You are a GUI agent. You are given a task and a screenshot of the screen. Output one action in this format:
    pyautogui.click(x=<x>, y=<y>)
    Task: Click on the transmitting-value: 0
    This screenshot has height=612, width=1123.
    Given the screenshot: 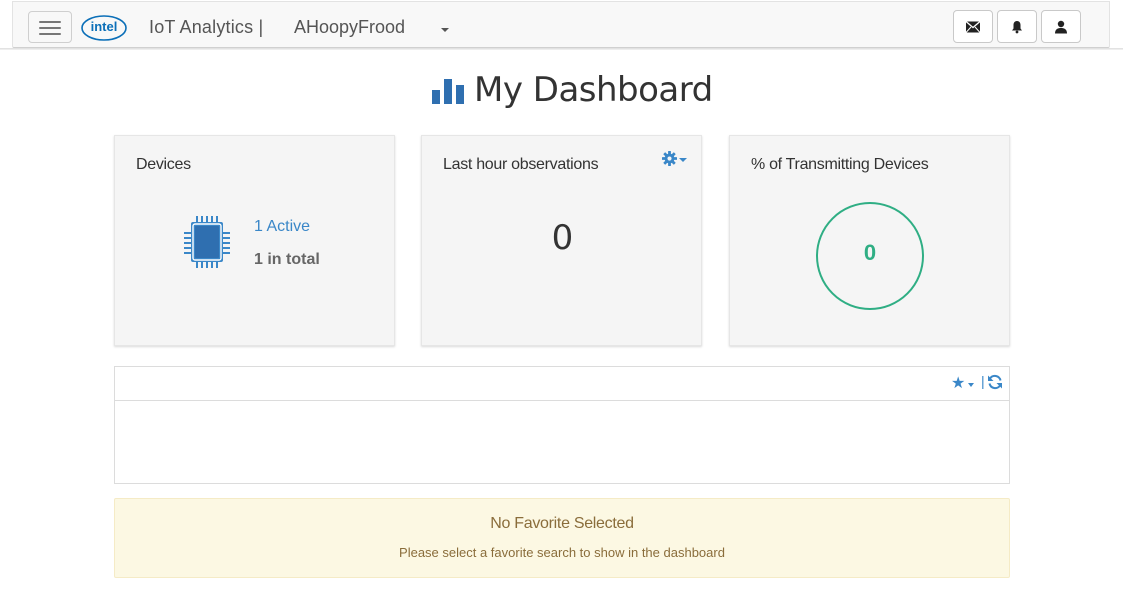 What is the action you would take?
    pyautogui.click(x=870, y=252)
    